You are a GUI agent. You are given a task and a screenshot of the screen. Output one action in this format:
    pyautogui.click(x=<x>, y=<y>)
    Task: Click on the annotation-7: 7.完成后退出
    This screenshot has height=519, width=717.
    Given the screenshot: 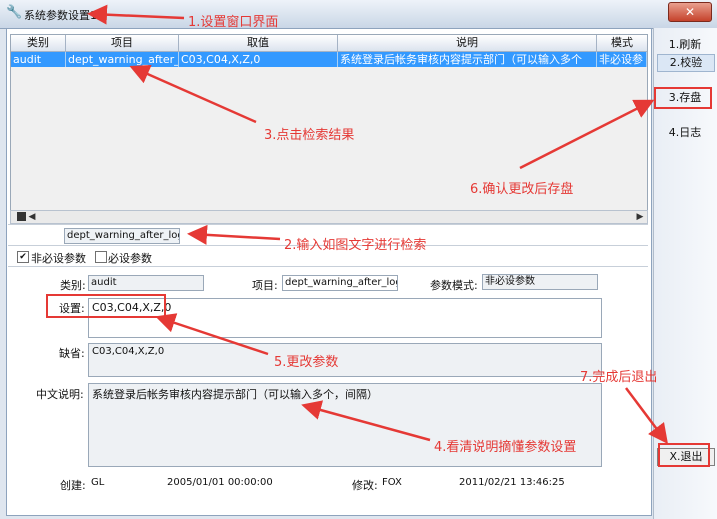 What is the action you would take?
    pyautogui.click(x=619, y=377)
    